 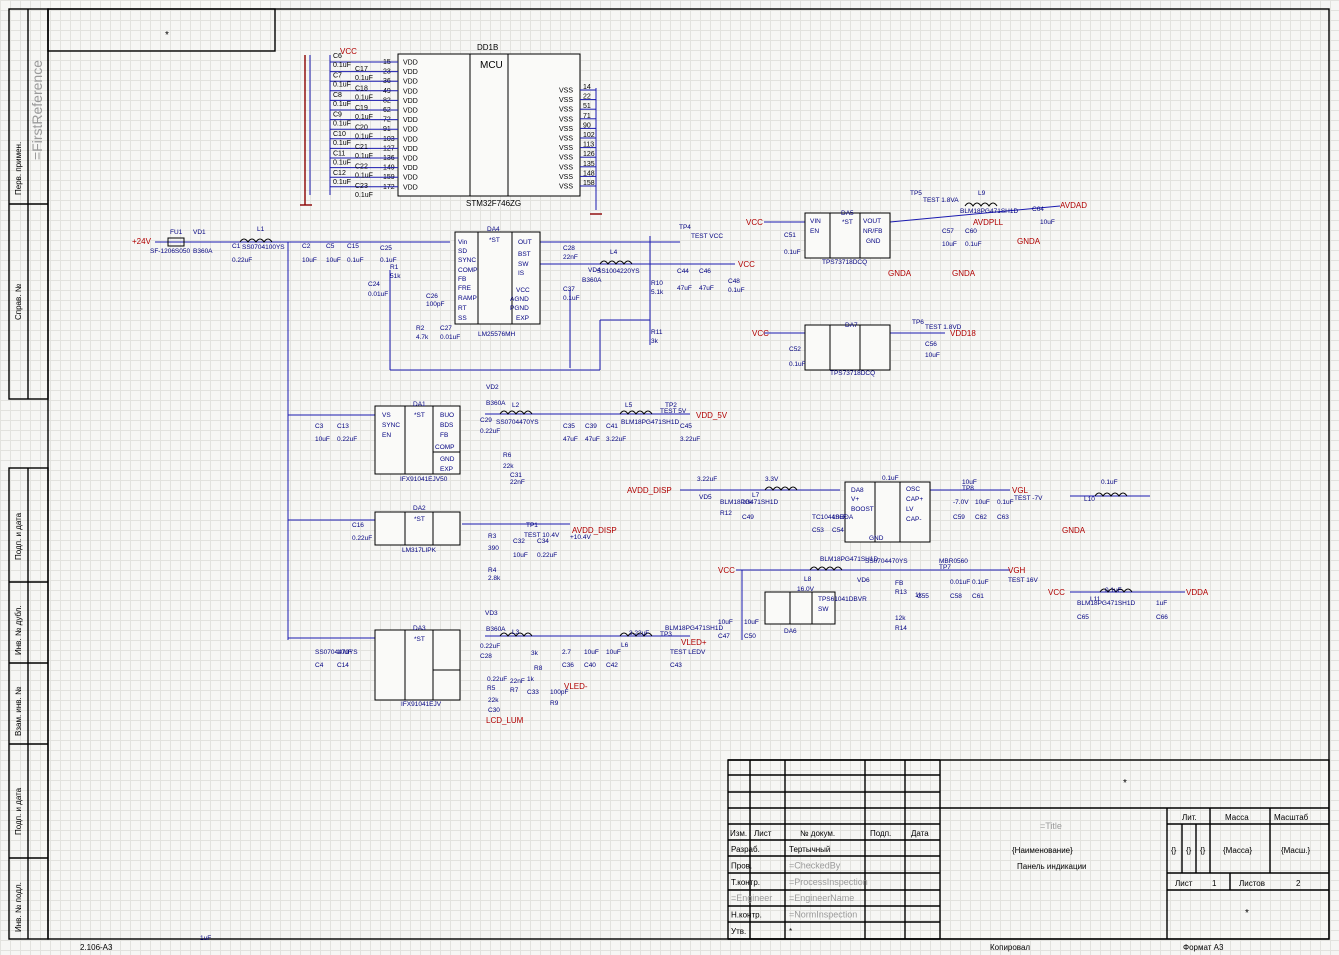 I want to click on component-label: L6, so click(x=625, y=645).